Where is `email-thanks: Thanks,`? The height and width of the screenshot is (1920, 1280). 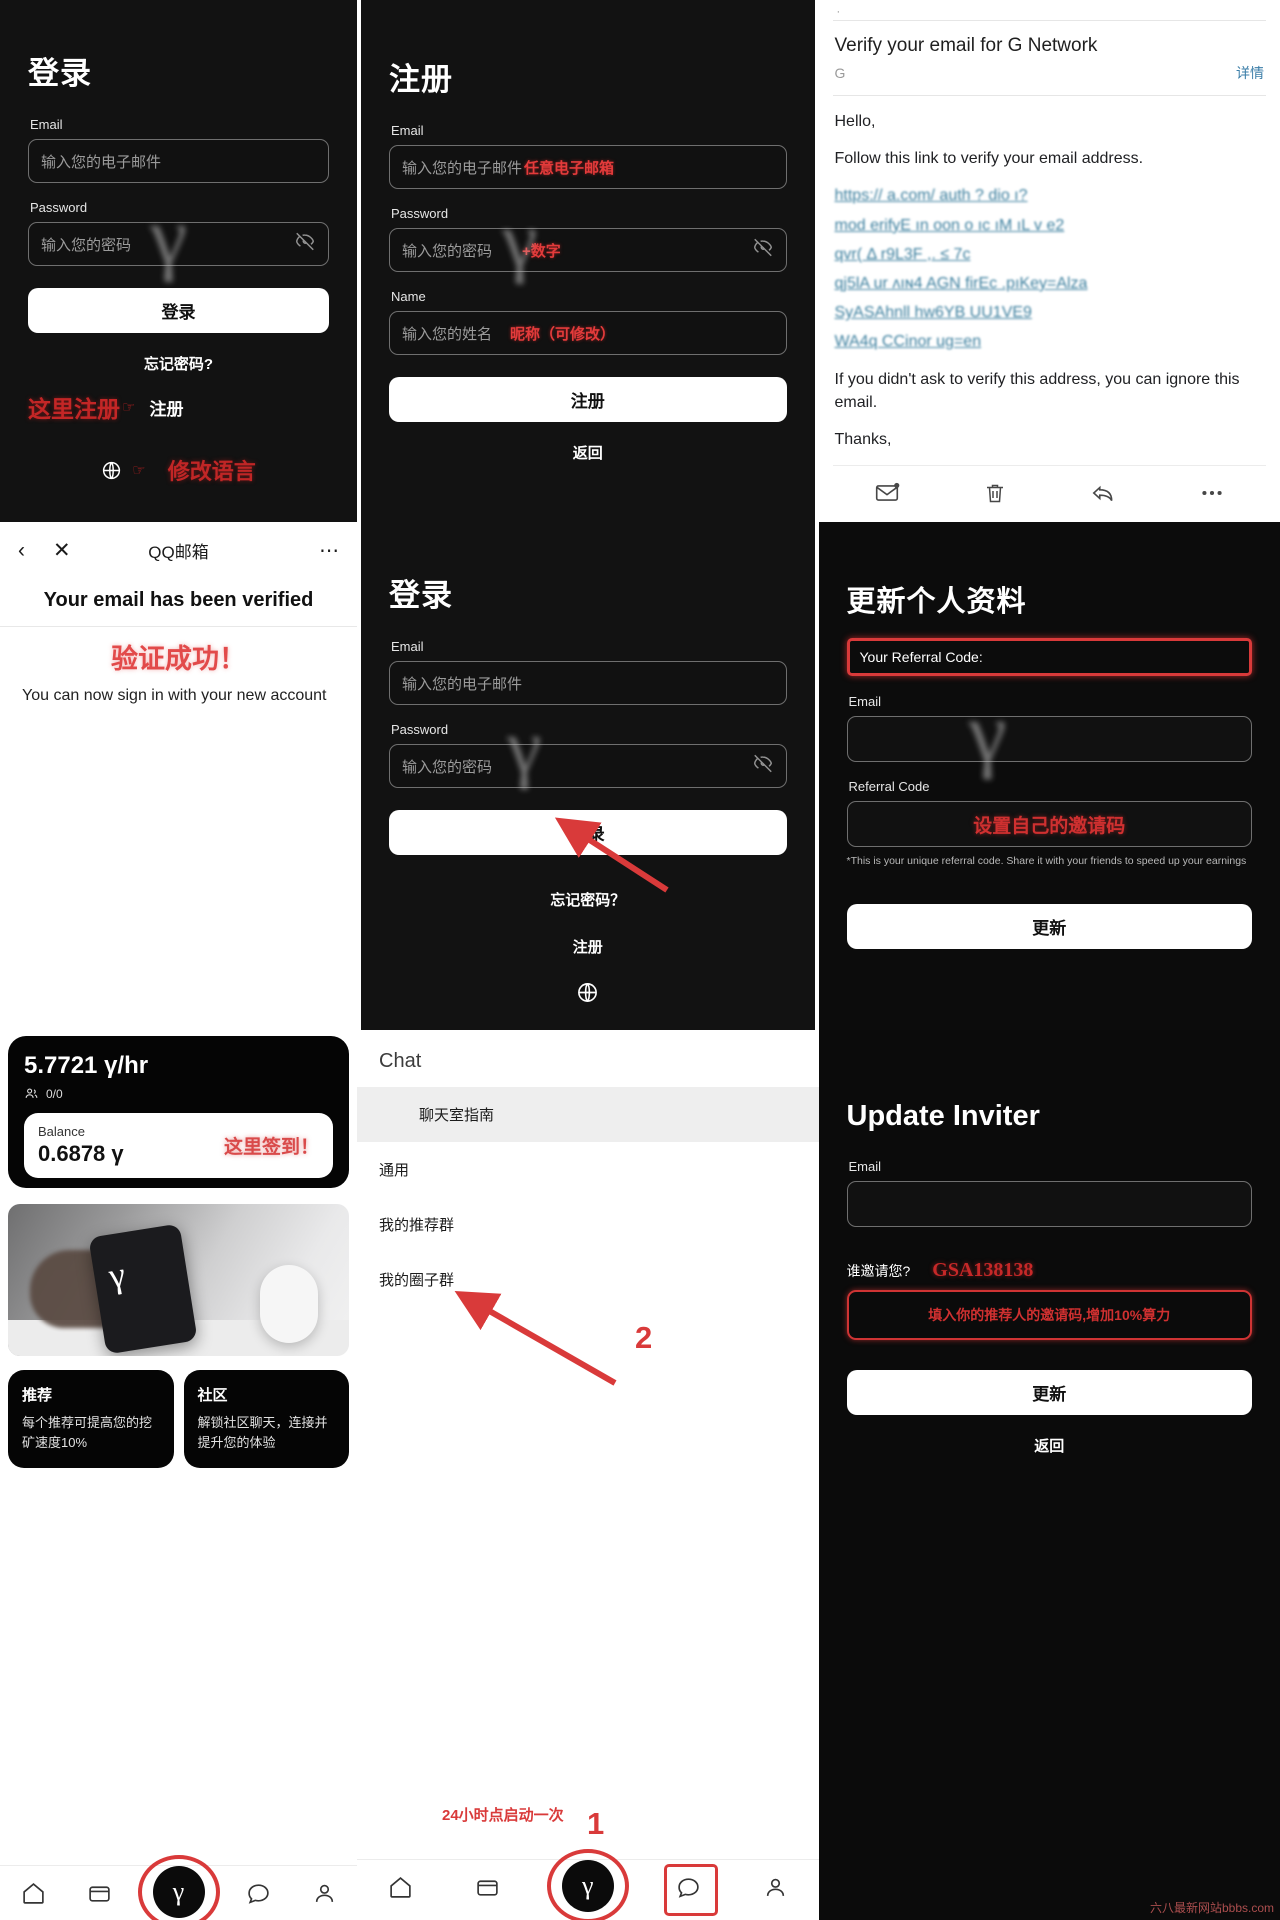
email-thanks: Thanks, is located at coordinates (863, 439).